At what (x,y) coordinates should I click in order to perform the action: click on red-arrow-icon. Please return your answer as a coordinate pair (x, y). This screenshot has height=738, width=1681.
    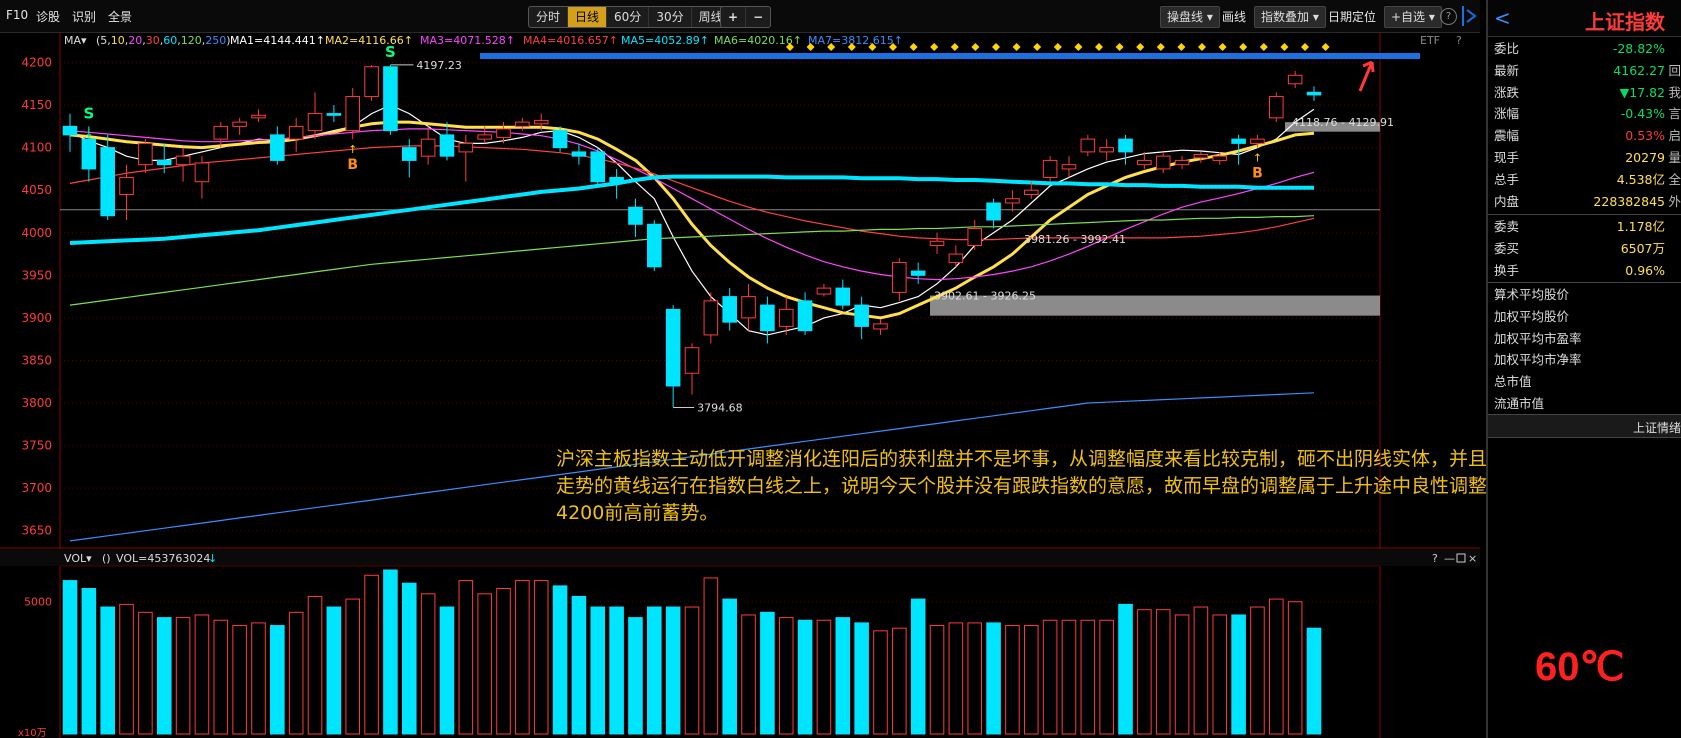
    Looking at the image, I should click on (1366, 76).